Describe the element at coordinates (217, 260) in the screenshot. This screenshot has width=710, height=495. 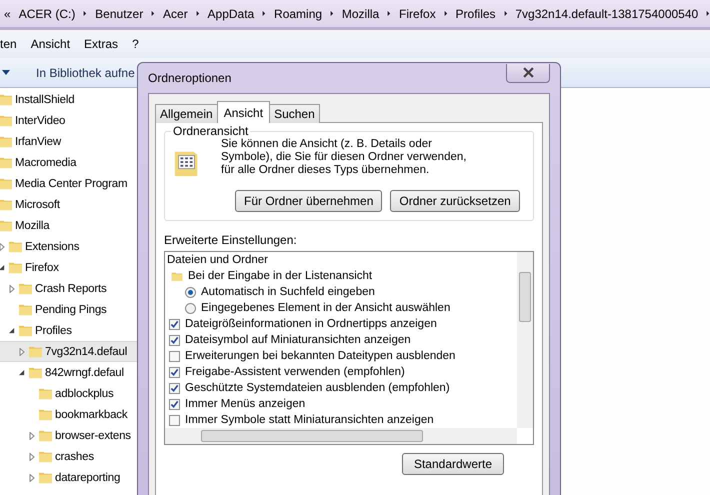
I see `category-label: Dateien und Ordner` at that location.